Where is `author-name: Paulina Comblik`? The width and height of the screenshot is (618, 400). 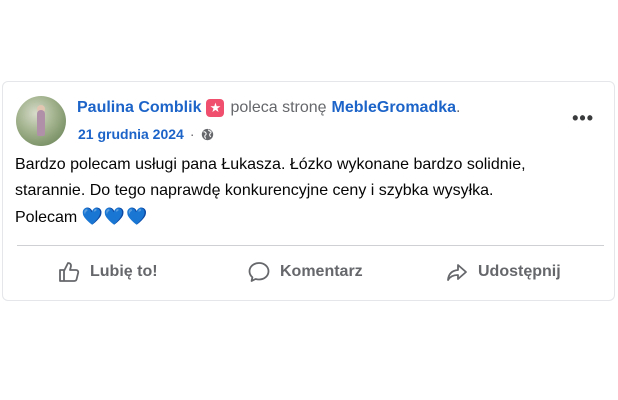
author-name: Paulina Comblik is located at coordinates (139, 108).